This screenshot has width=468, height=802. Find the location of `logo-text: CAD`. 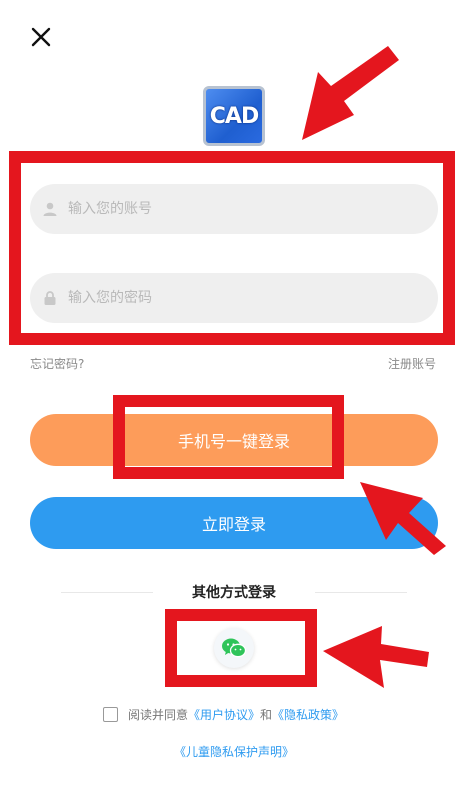

logo-text: CAD is located at coordinates (234, 116).